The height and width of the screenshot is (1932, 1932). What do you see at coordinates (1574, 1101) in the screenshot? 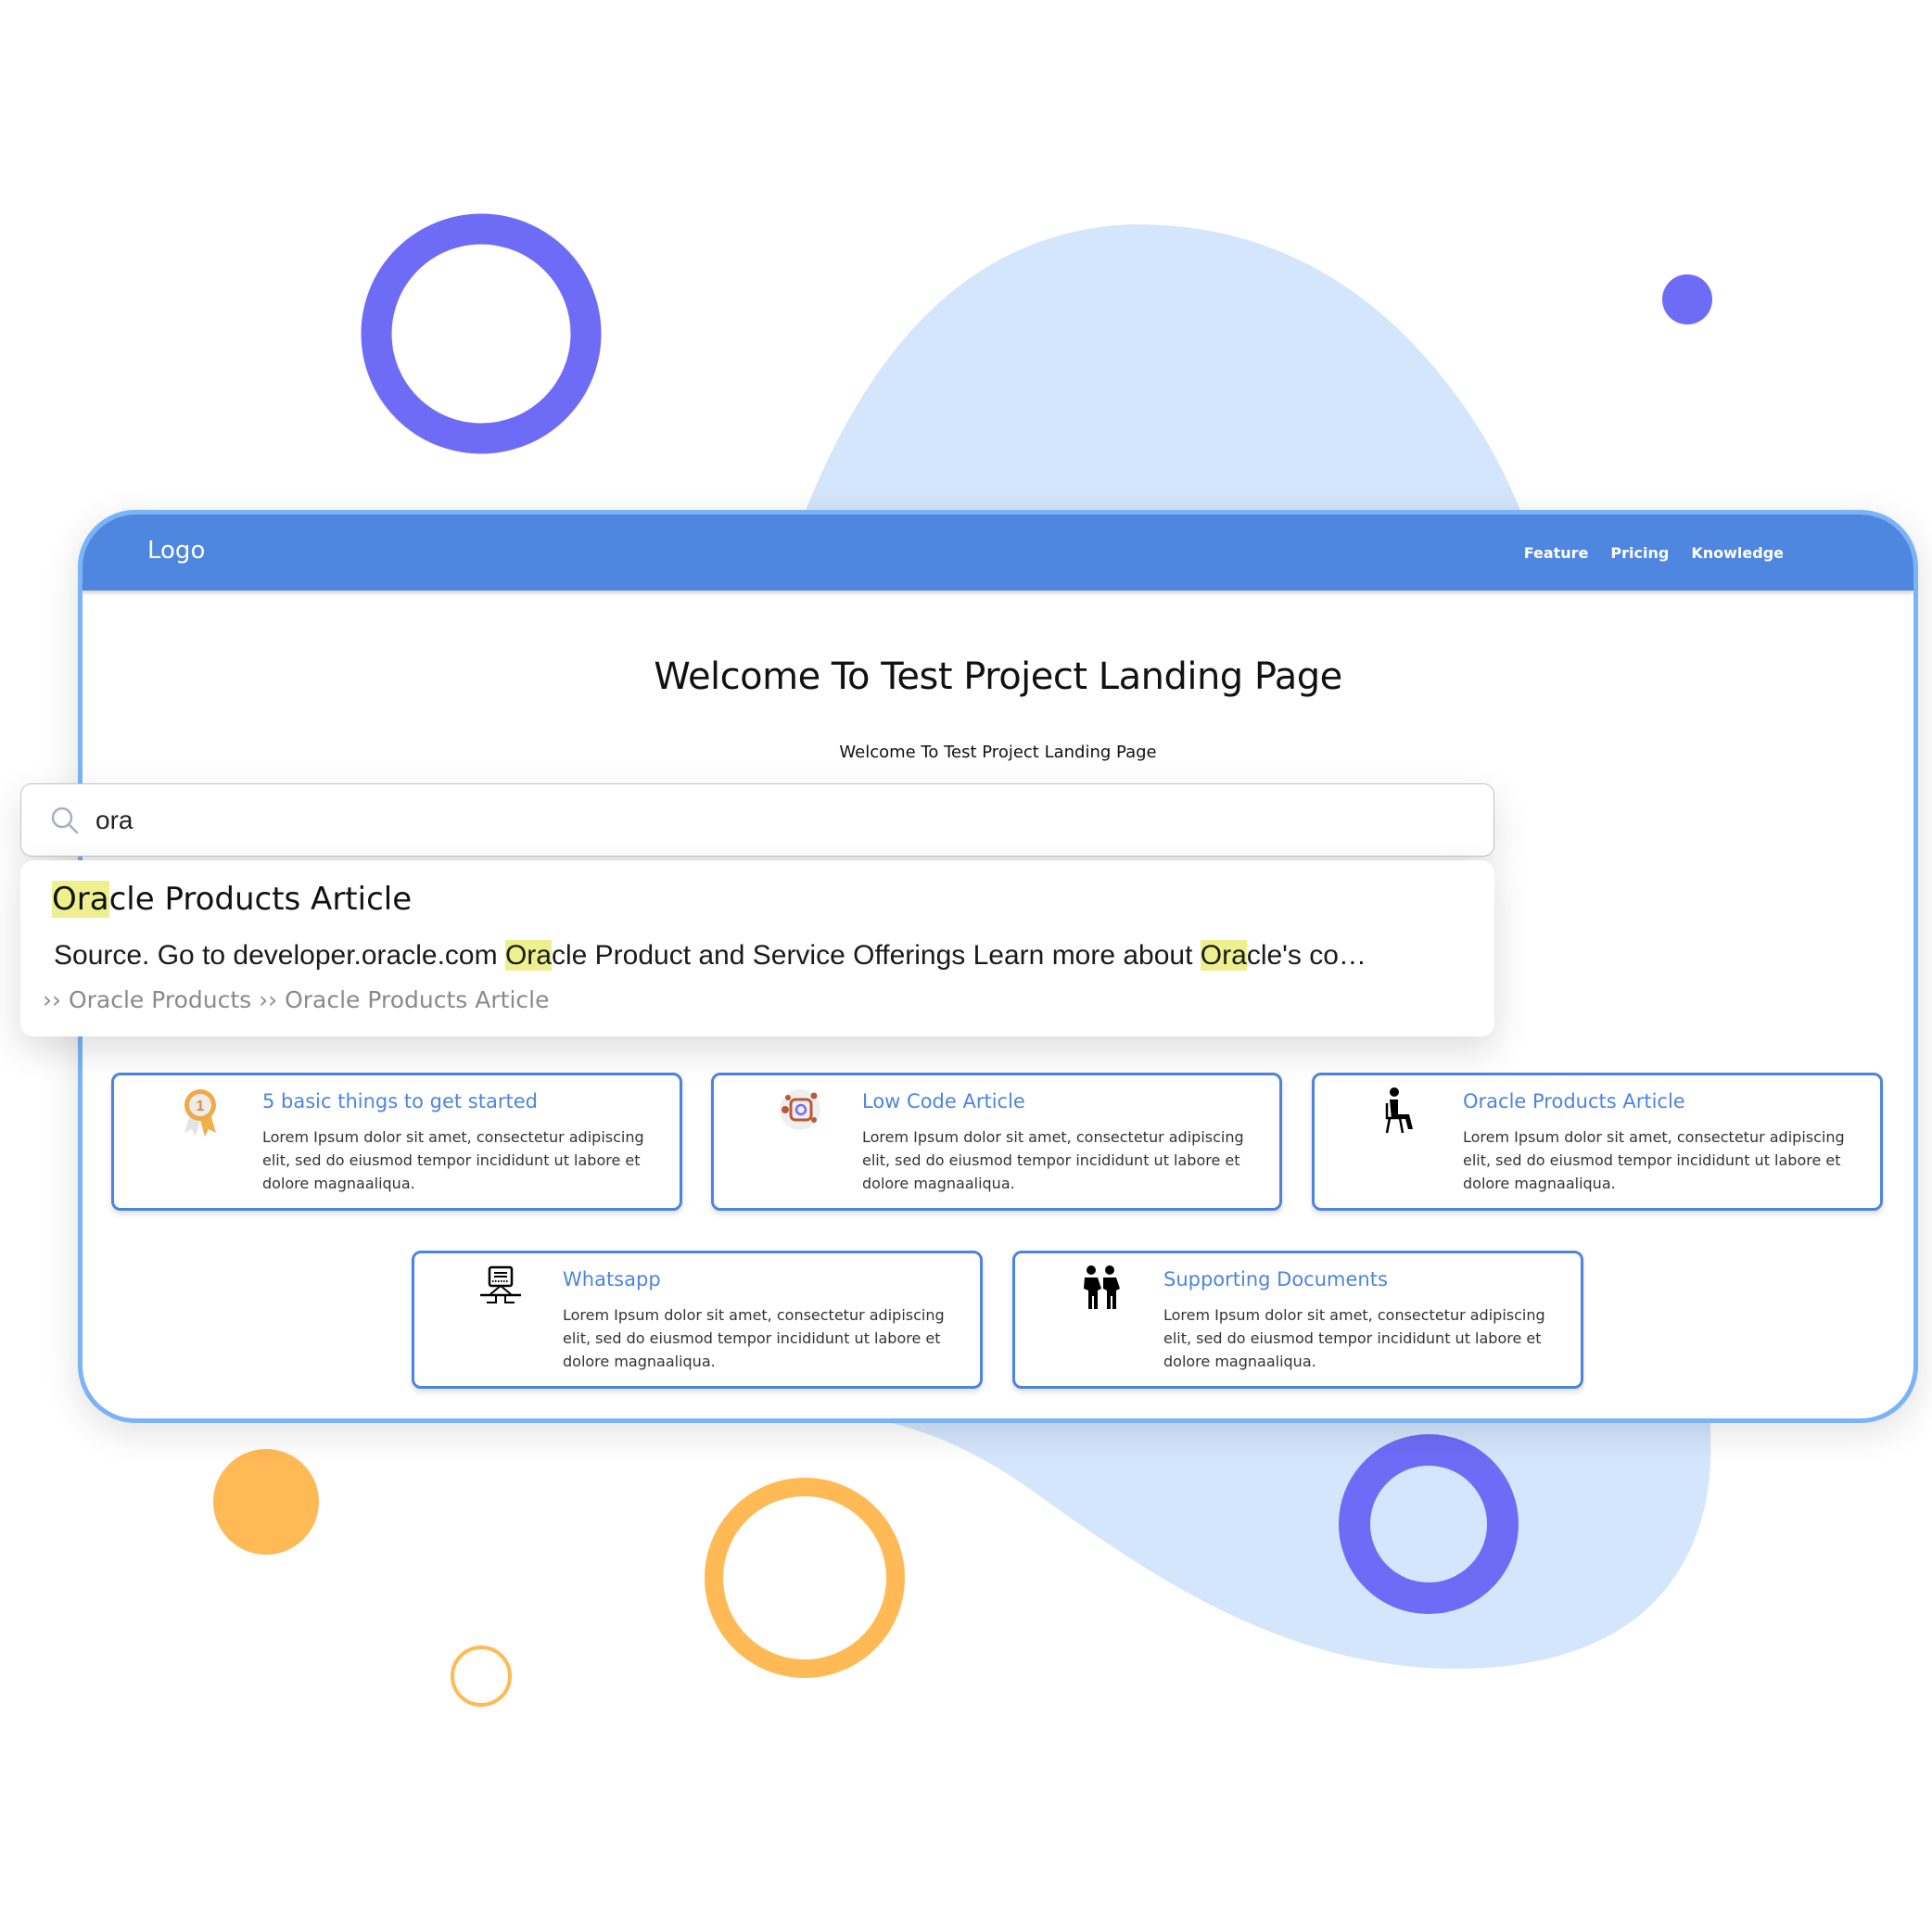
I see `card-title: Oracle Products Article` at bounding box center [1574, 1101].